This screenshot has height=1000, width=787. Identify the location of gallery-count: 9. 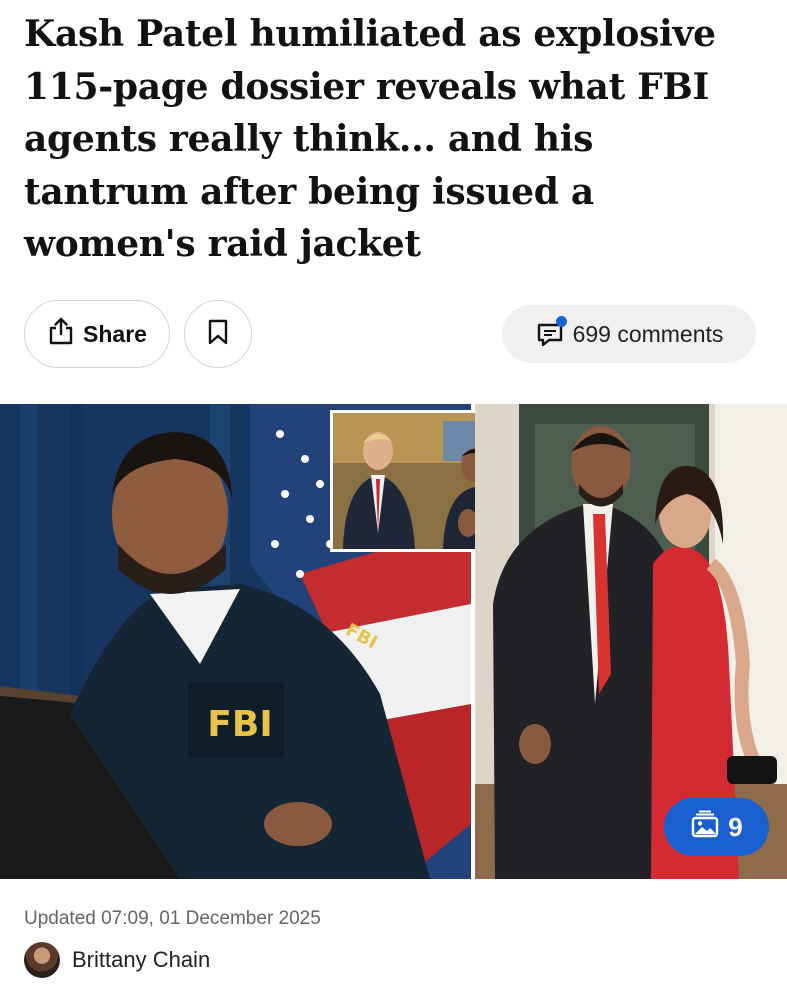
(735, 826).